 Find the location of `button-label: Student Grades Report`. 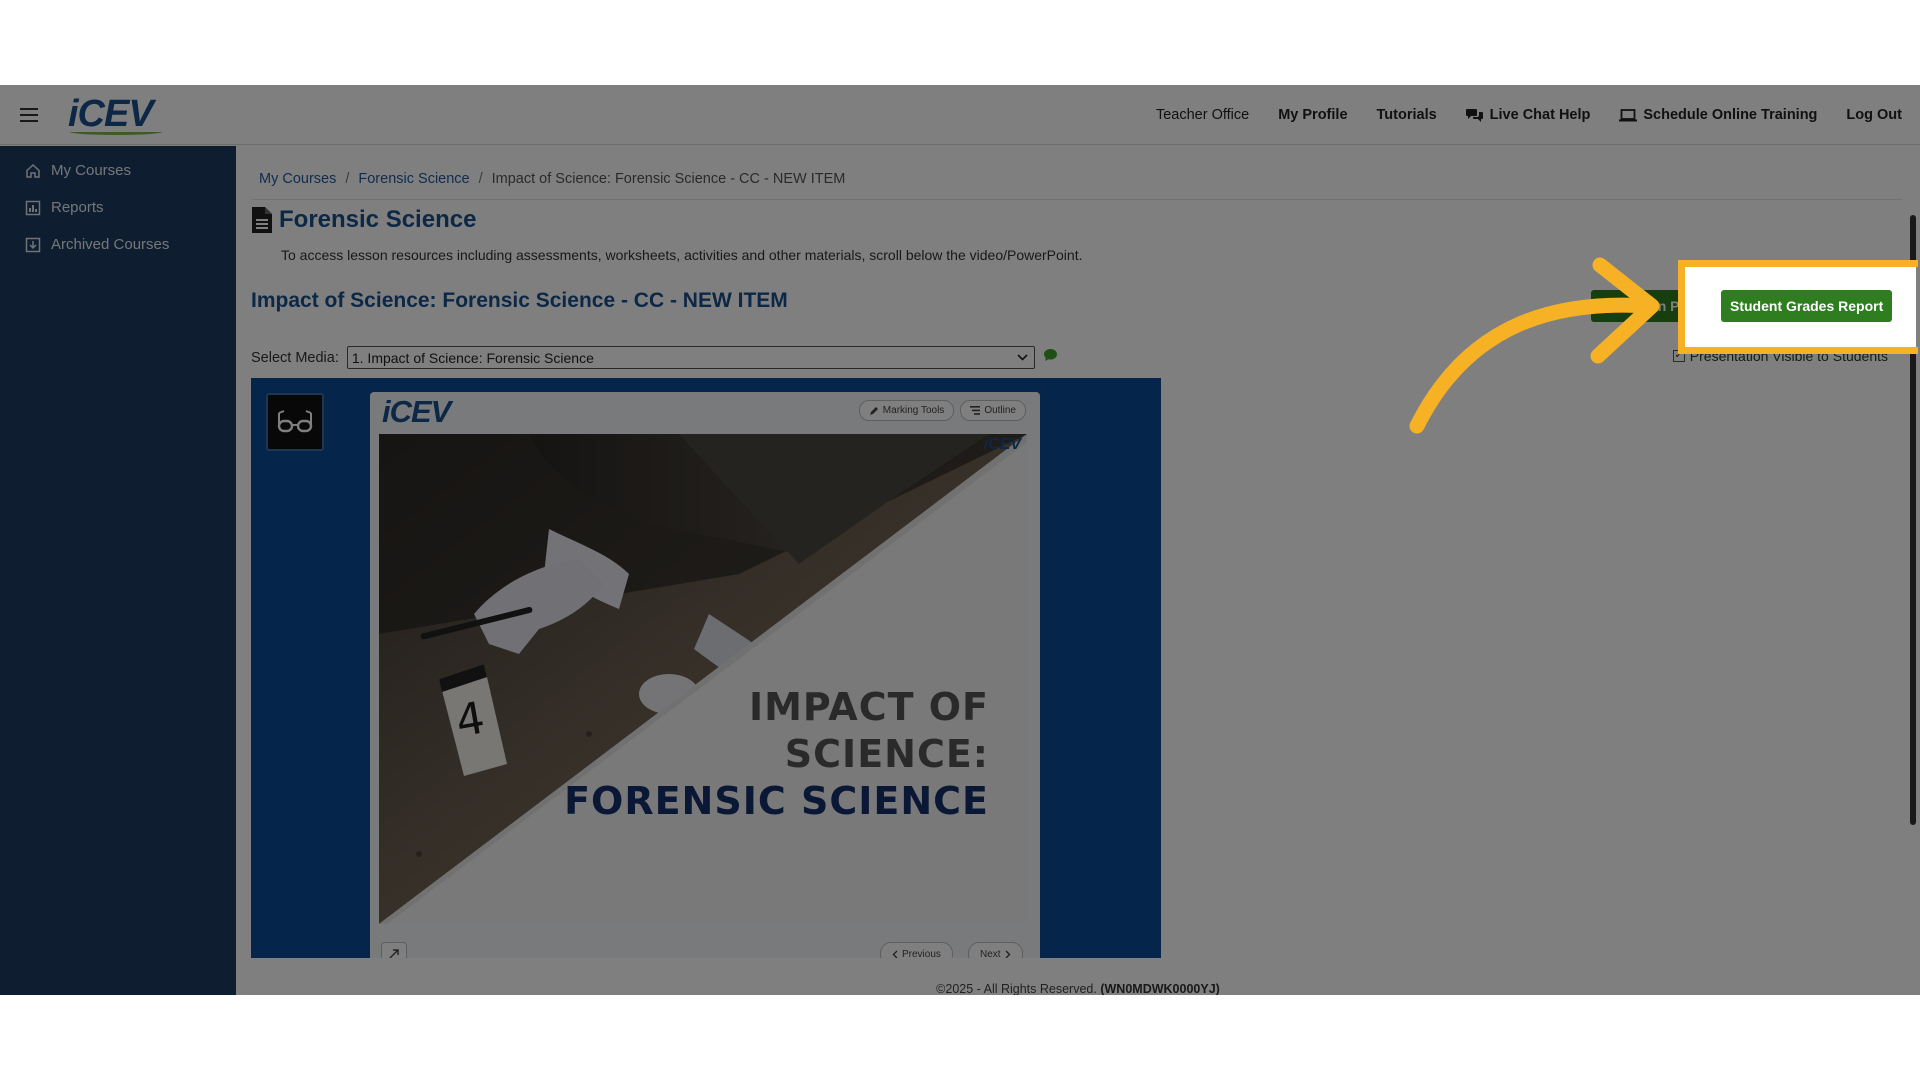

button-label: Student Grades Report is located at coordinates (1807, 306).